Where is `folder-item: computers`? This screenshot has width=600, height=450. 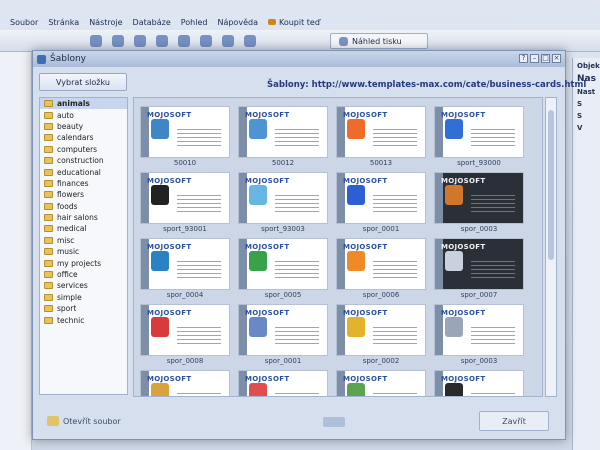
folder-item: computers is located at coordinates (83, 149).